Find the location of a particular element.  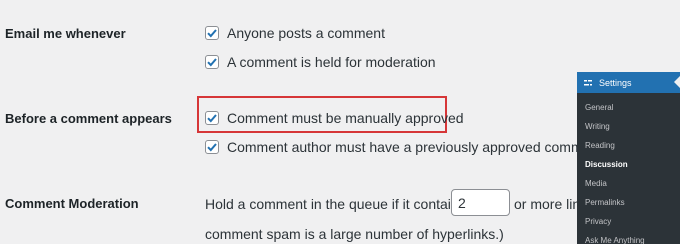

submenu-item-media: Media is located at coordinates (628, 183).